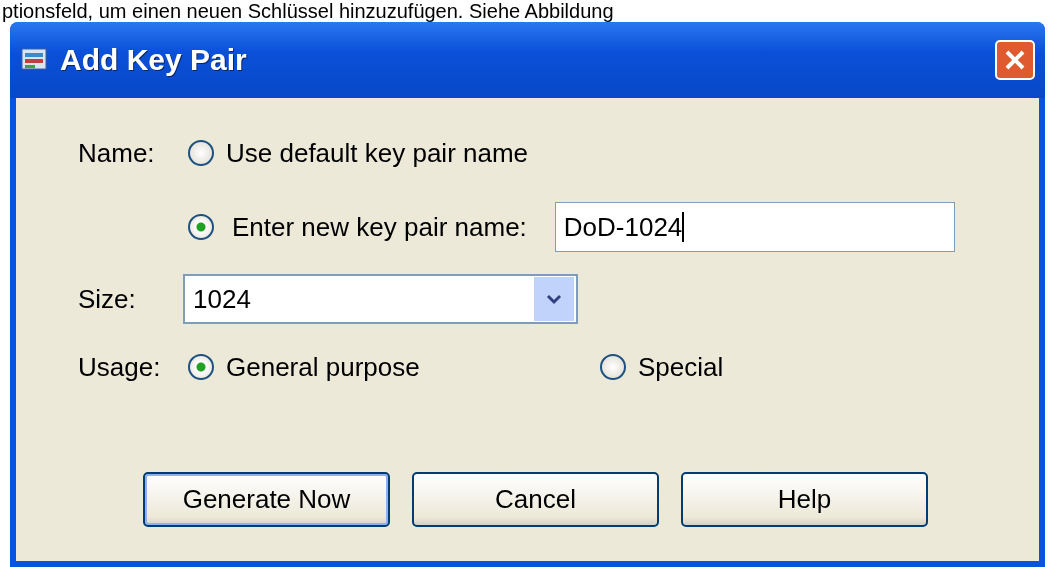  Describe the element at coordinates (266, 499) in the screenshot. I see `dialog-button: Generate Now` at that location.